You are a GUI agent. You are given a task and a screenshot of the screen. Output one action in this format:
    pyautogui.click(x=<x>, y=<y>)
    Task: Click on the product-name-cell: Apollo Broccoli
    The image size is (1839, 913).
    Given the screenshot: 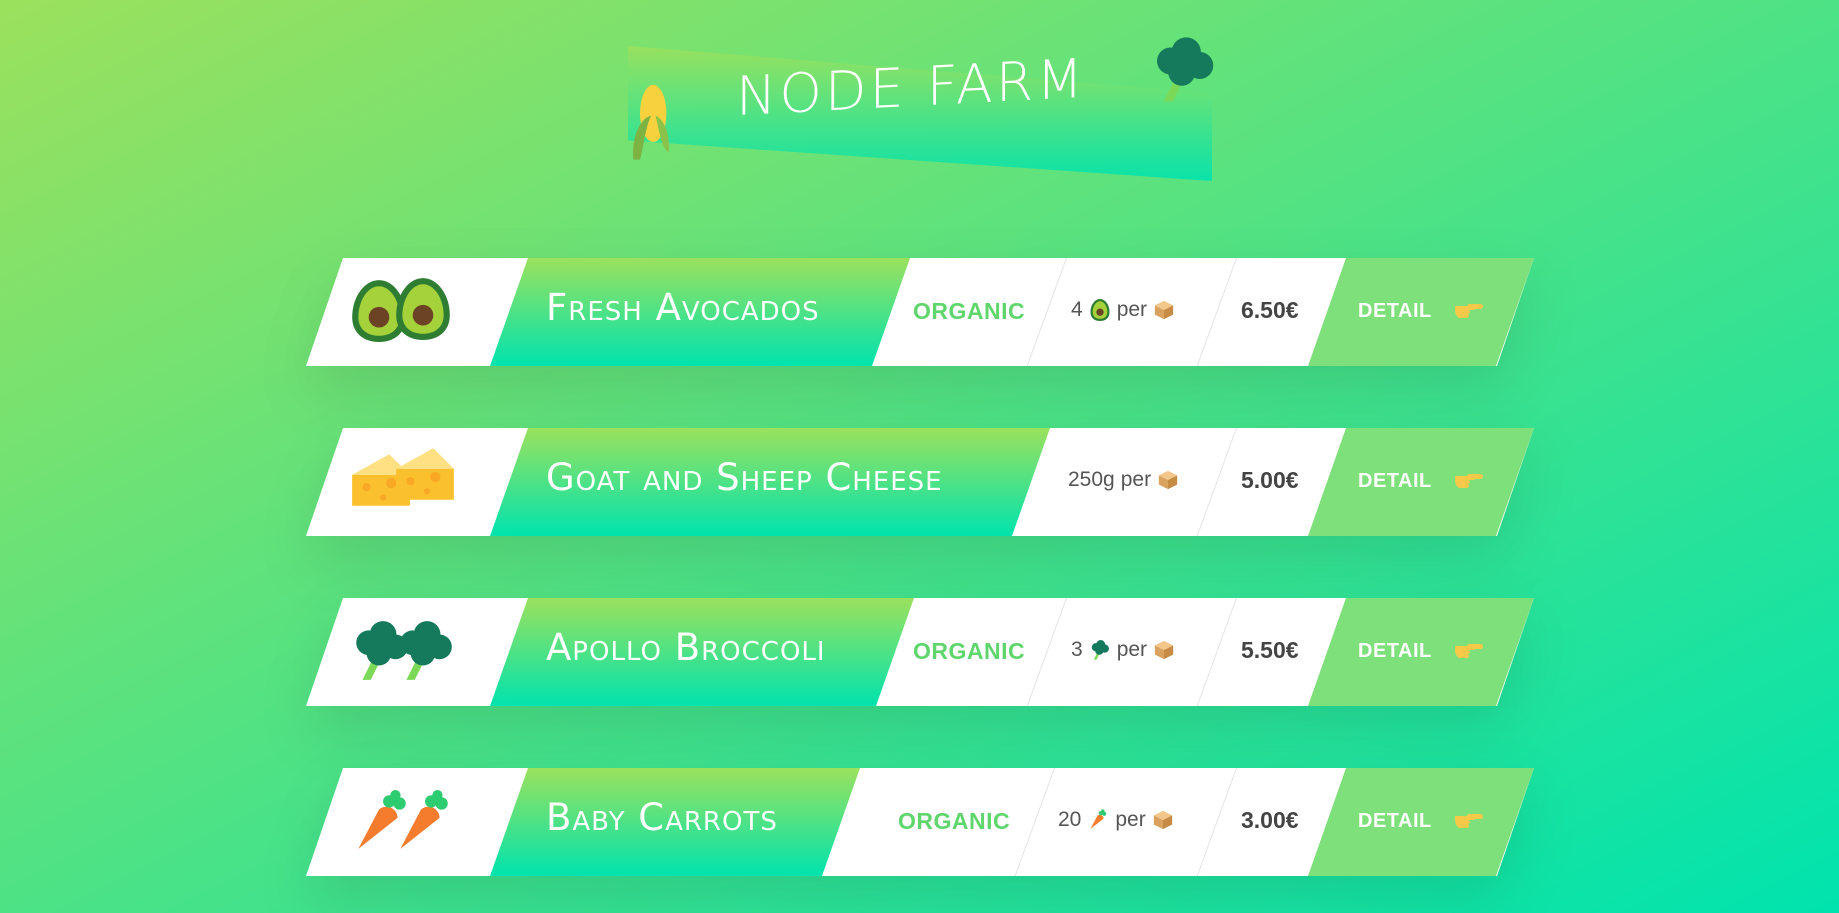 What is the action you would take?
    pyautogui.click(x=702, y=652)
    